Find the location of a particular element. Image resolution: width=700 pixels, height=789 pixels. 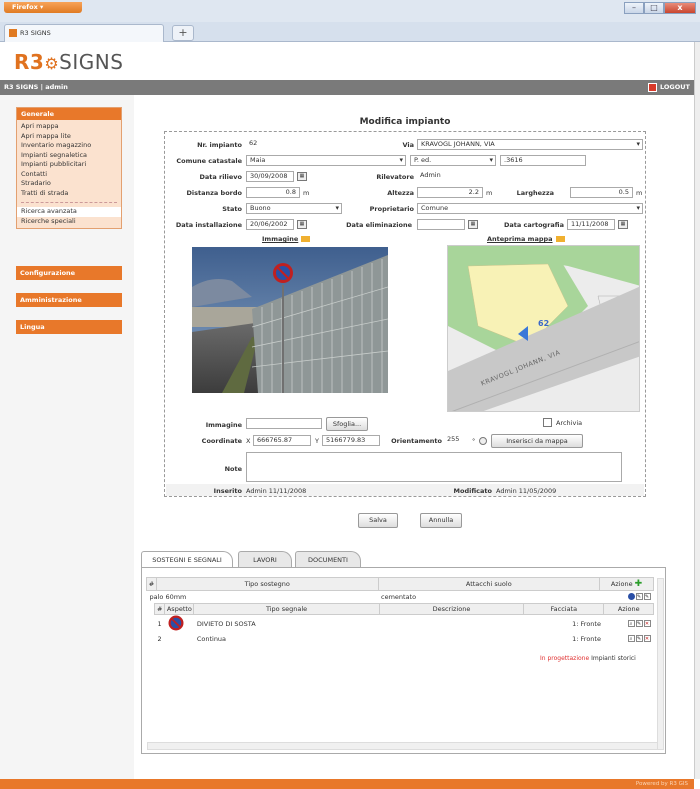

sidebar-configurazione: Configurazione is located at coordinates (69, 273).